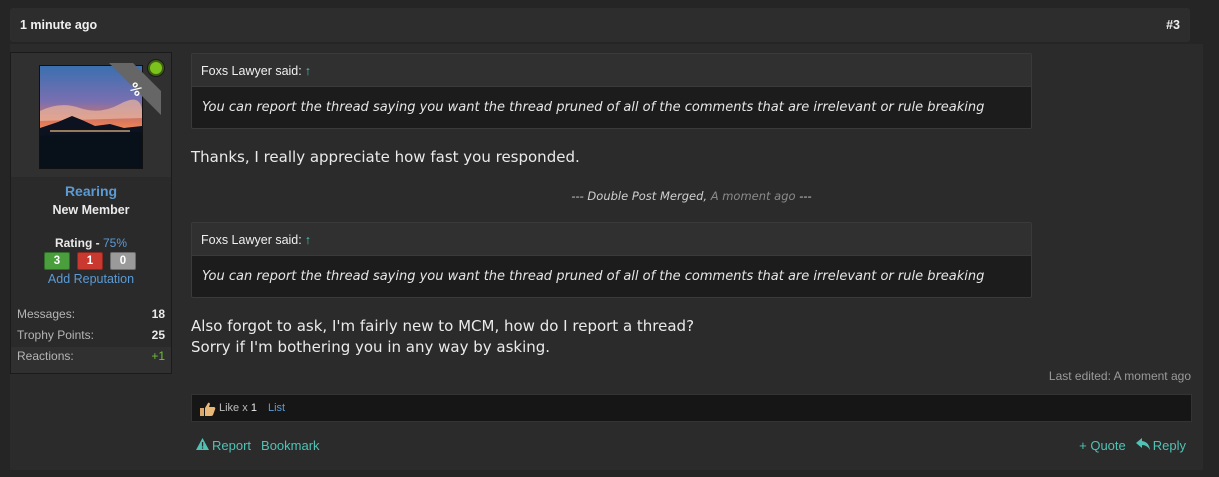  I want to click on stat-value: 18, so click(158, 314).